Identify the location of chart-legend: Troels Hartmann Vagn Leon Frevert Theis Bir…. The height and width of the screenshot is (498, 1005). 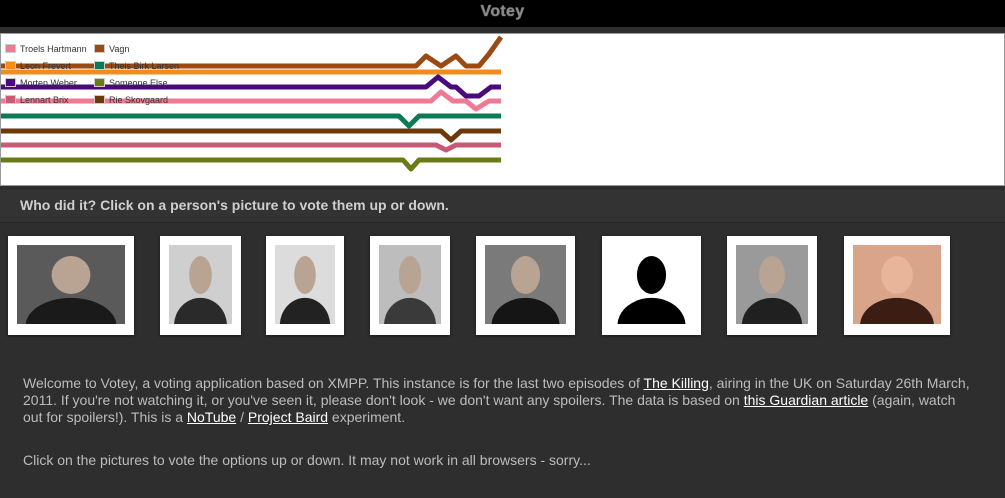
(95, 74).